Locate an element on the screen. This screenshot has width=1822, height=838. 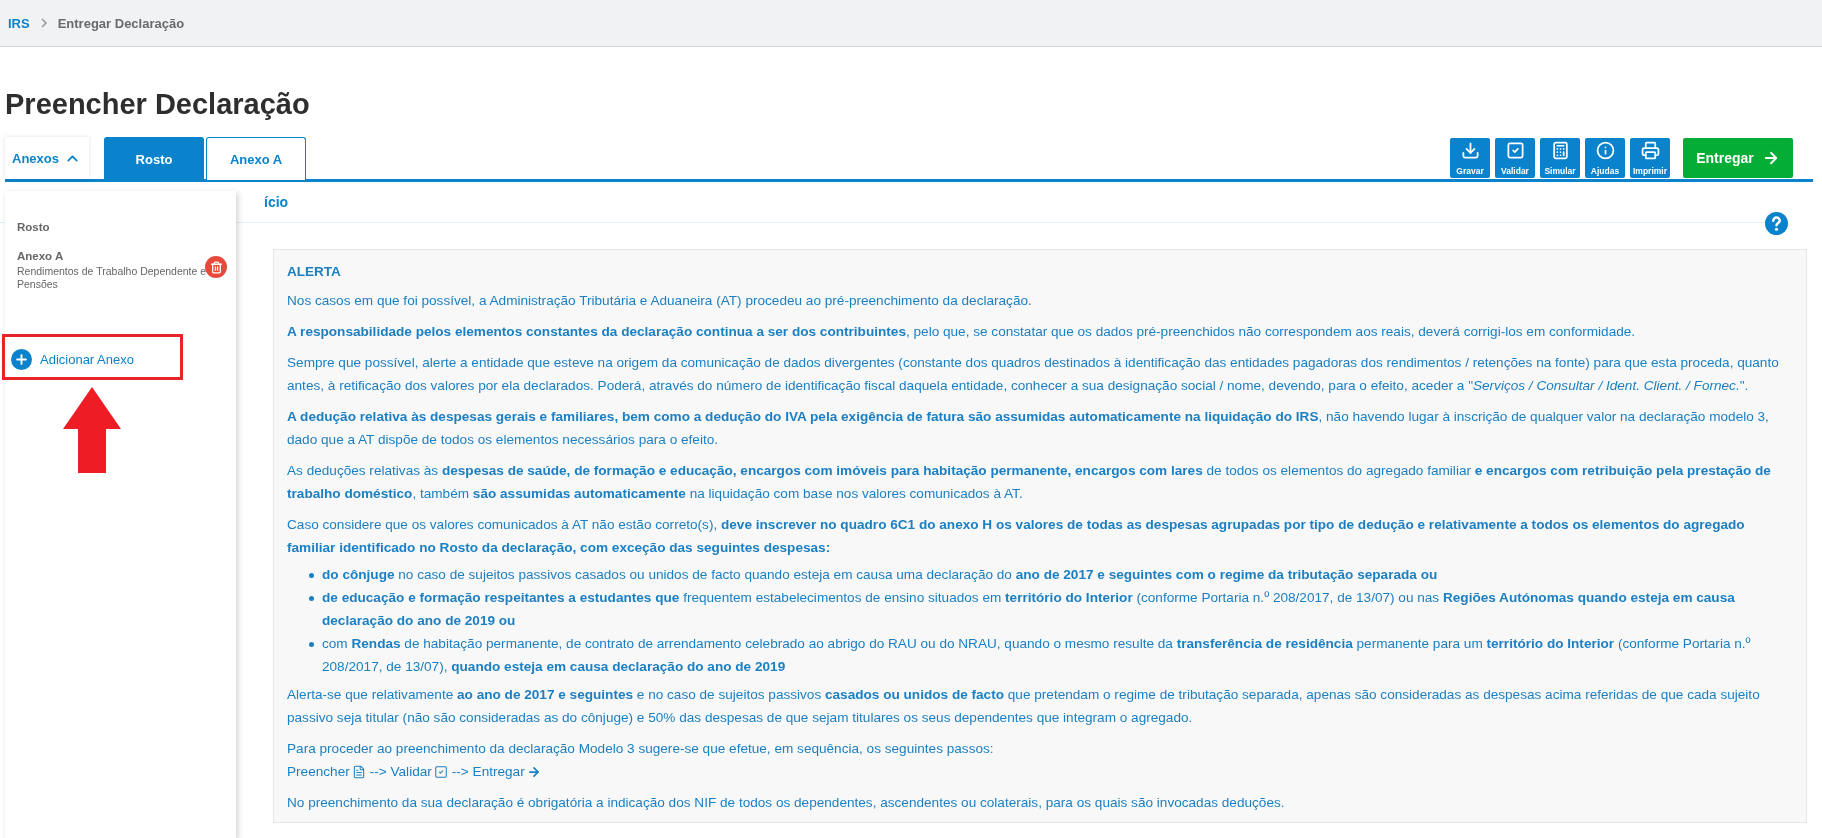
alert-paragraph: Para proceder ao preenchimento da declaração Modelo 3 sugere-se que efetue, em sequência, os seguintes passos: is located at coordinates (641, 749).